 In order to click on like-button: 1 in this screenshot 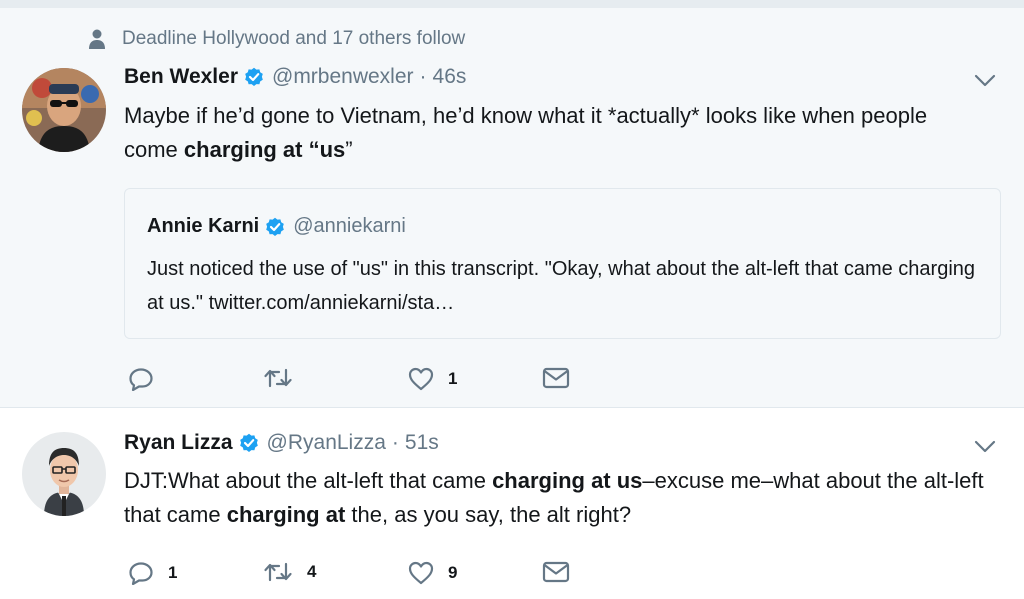, I will do `click(432, 379)`.